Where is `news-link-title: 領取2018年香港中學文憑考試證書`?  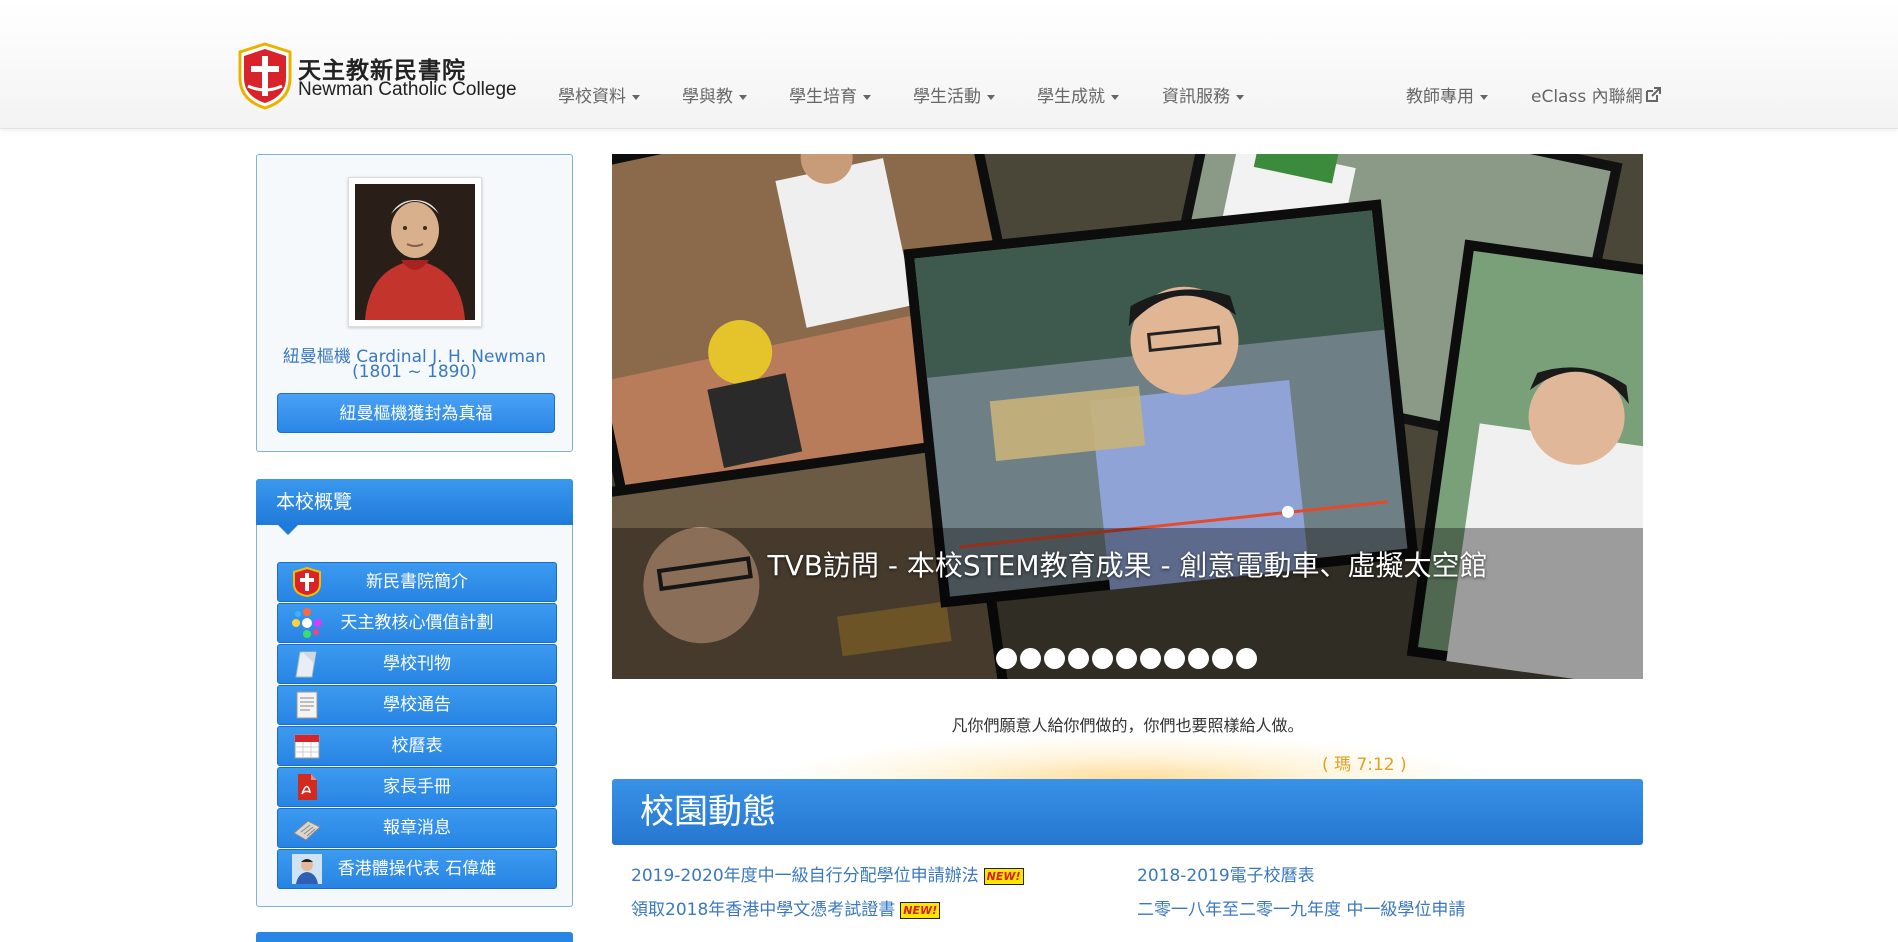 news-link-title: 領取2018年香港中學文憑考試證書 is located at coordinates (763, 910).